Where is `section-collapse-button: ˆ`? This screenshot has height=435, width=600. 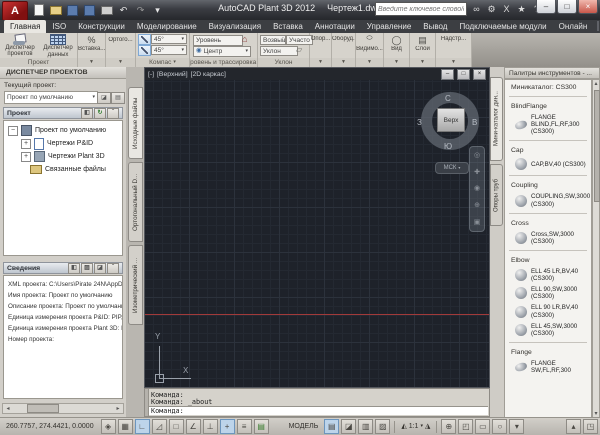
section-collapse-button: ˆ is located at coordinates (113, 113).